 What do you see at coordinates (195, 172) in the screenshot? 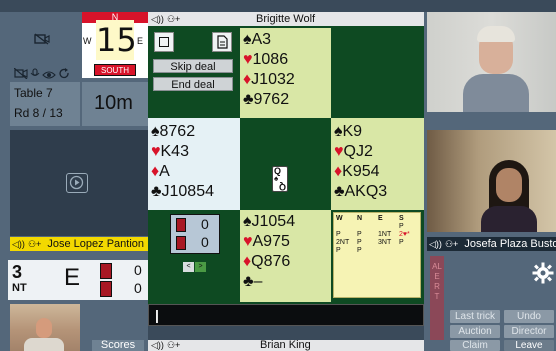
I see `west-diamonds: ♦A` at bounding box center [195, 172].